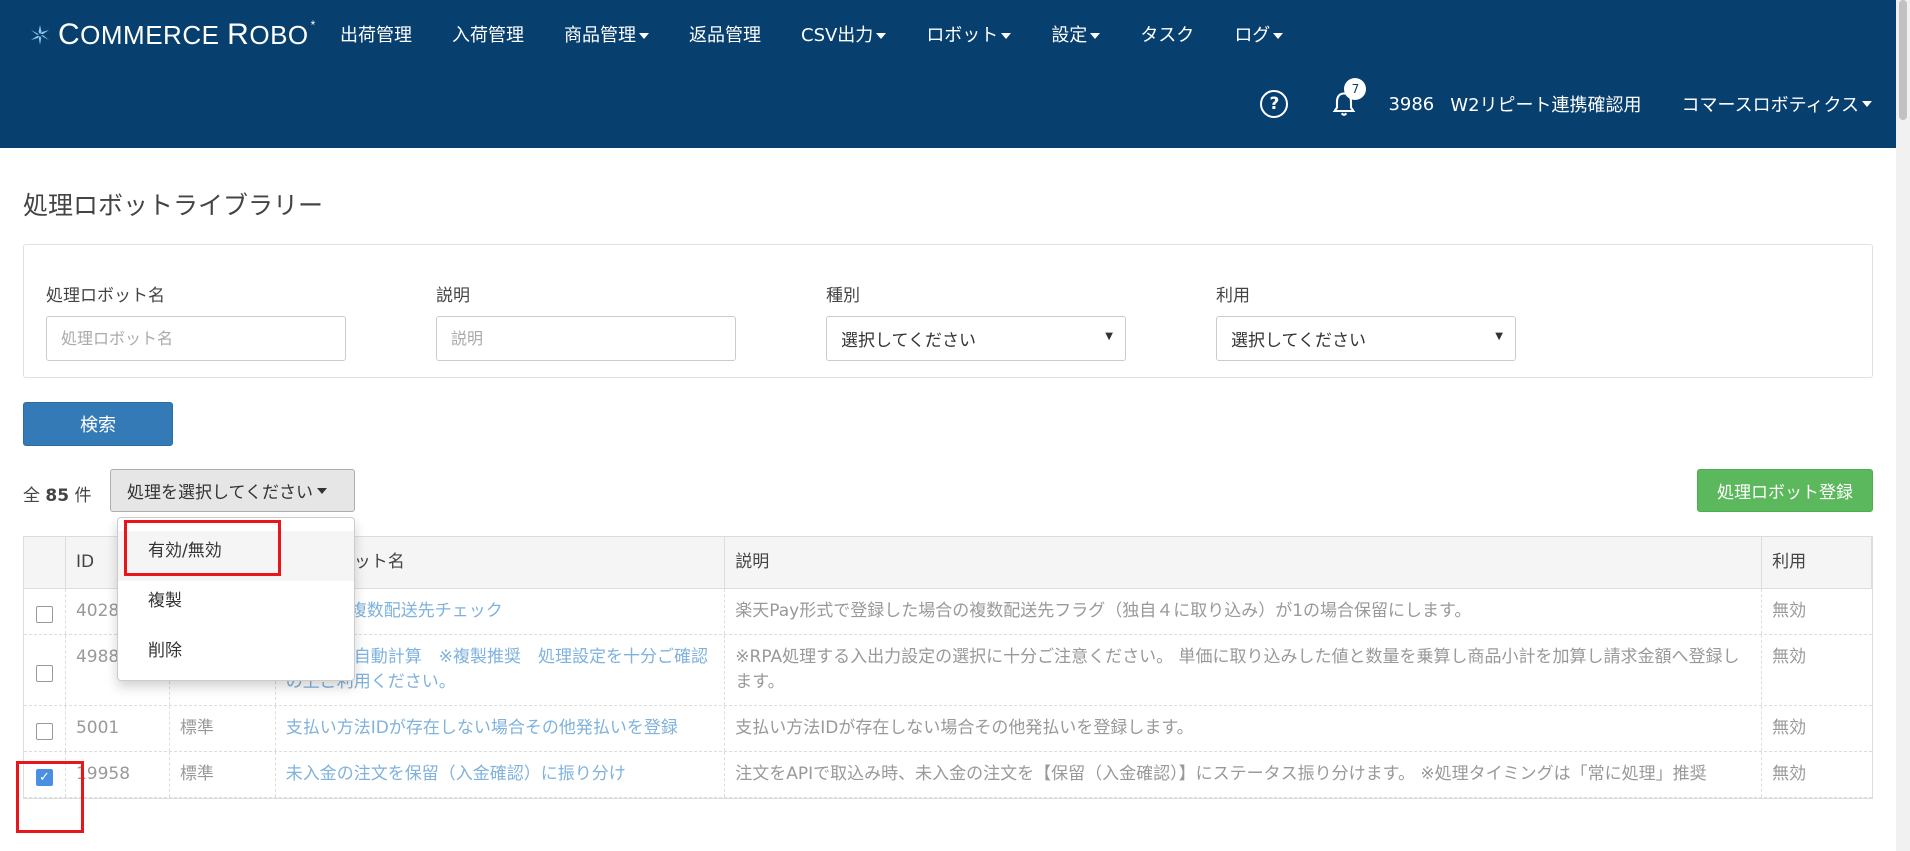 This screenshot has height=851, width=1910. I want to click on nav-item-5: ロボット, so click(969, 36).